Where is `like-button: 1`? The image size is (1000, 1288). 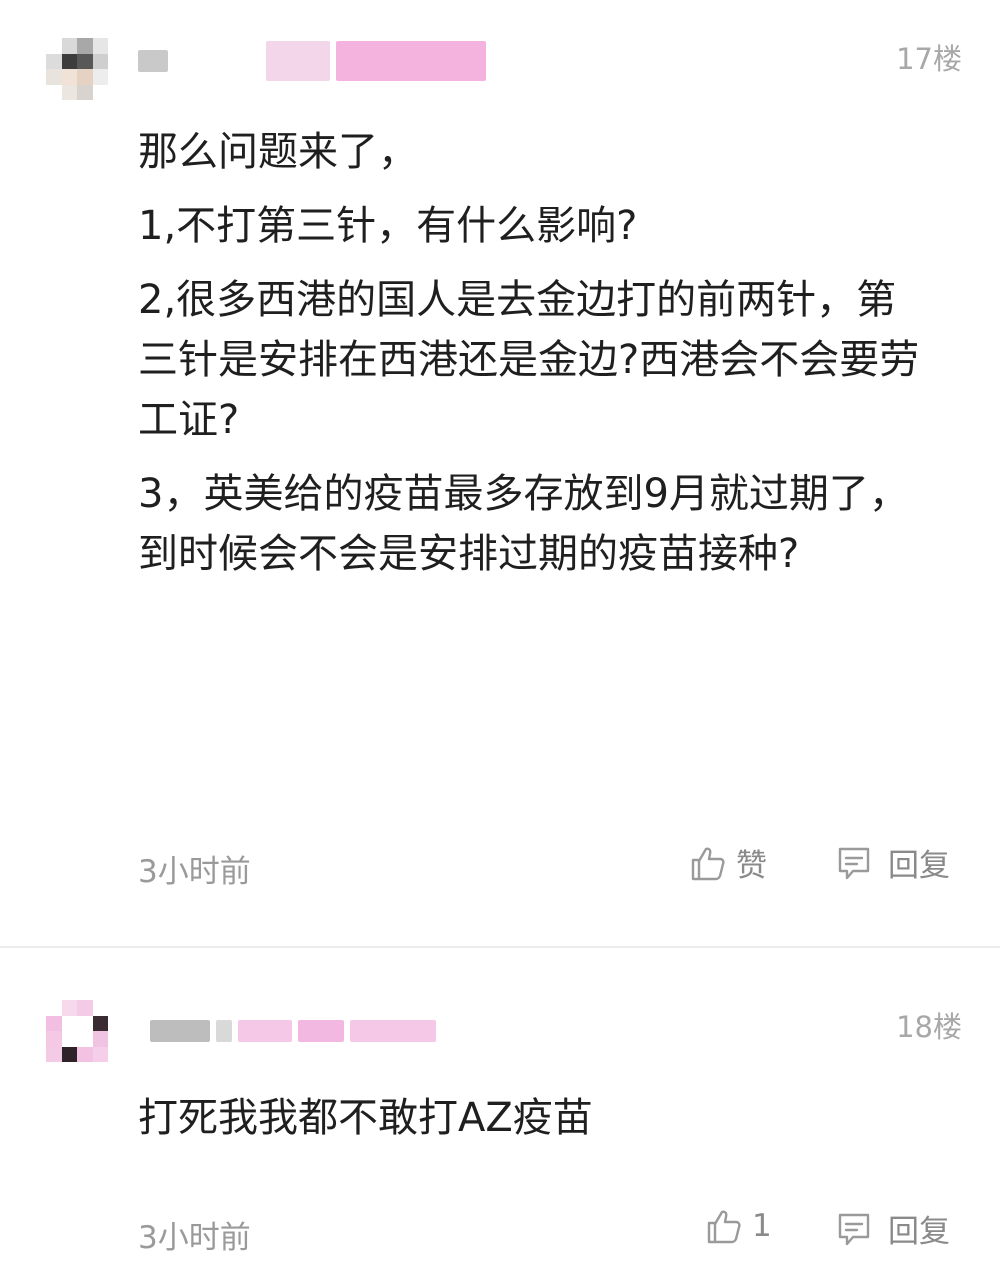
like-button: 1 is located at coordinates (738, 1226).